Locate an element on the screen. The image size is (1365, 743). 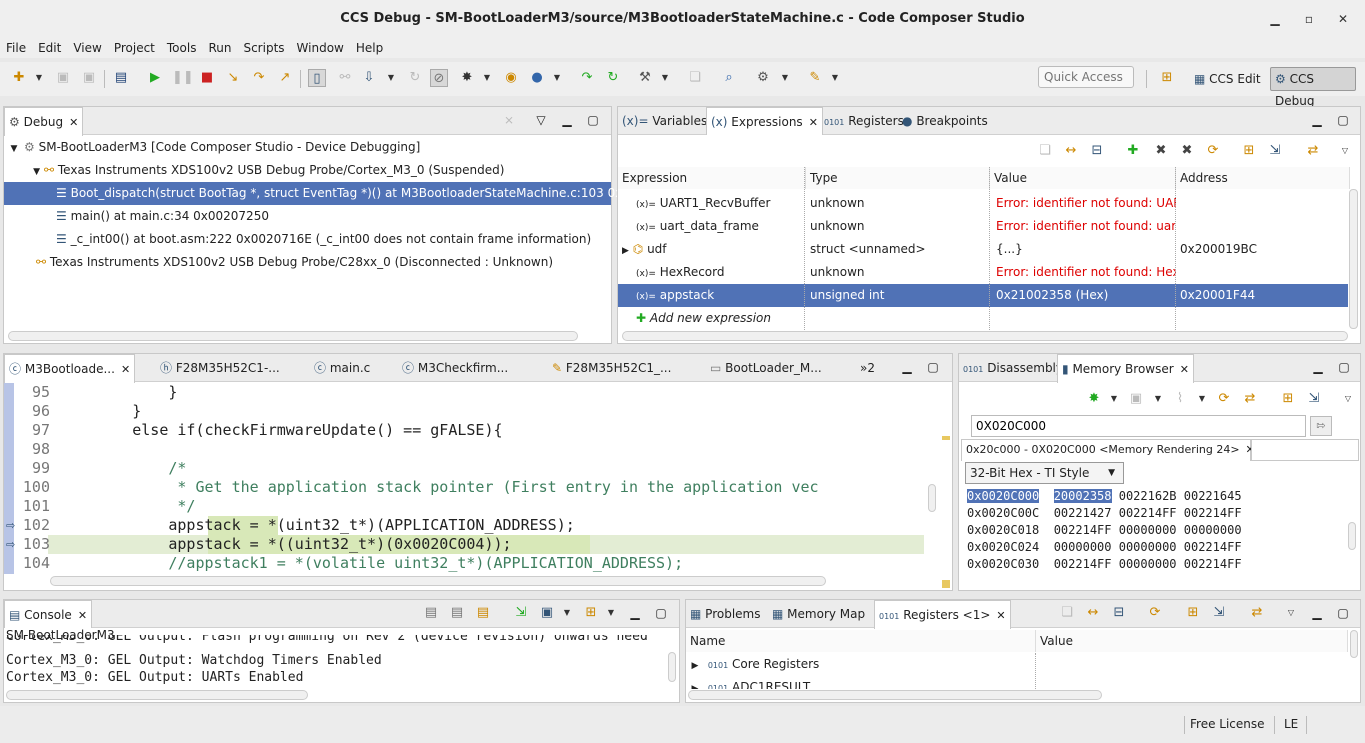
show-type-icon: ↔ is located at coordinates (1093, 613).